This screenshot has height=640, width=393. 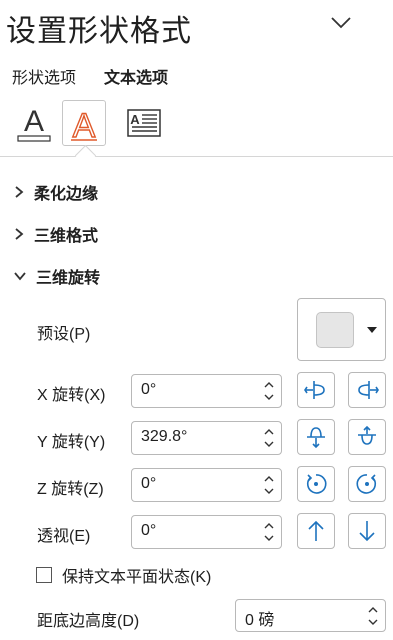 I want to click on arrow-up-icon, so click(x=316, y=530).